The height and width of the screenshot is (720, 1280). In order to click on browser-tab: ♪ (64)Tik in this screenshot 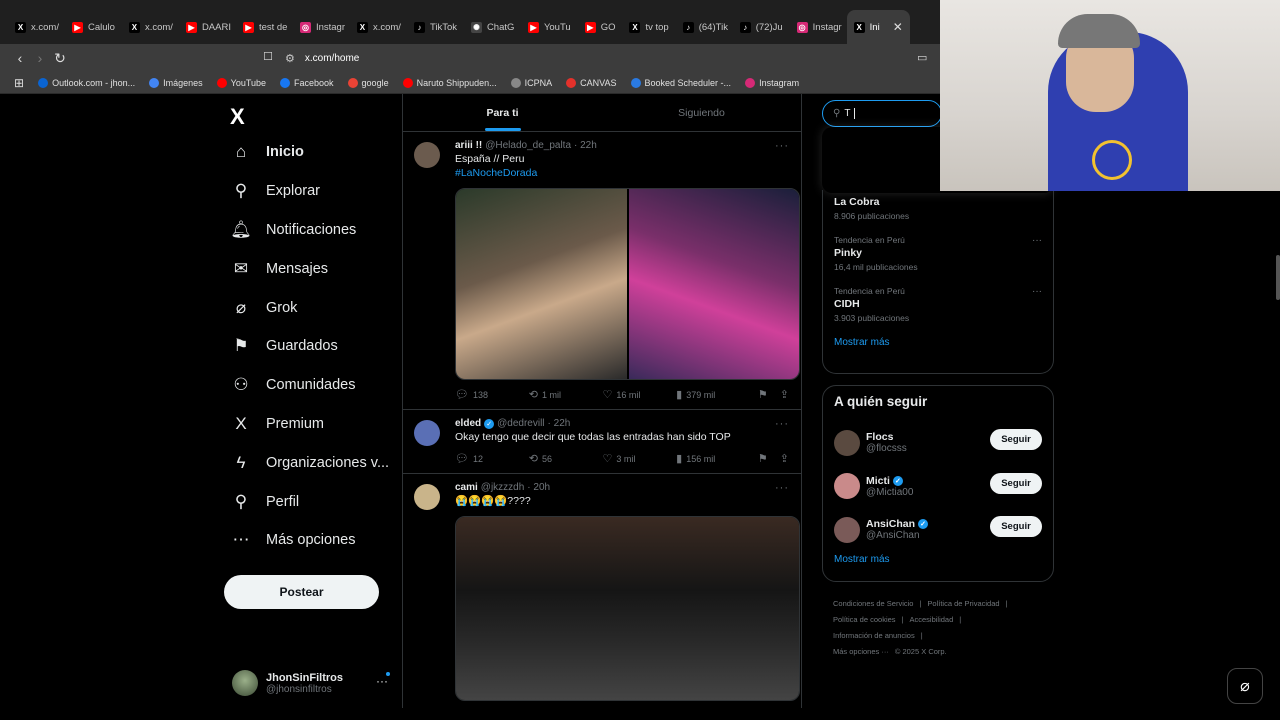, I will do `click(704, 27)`.